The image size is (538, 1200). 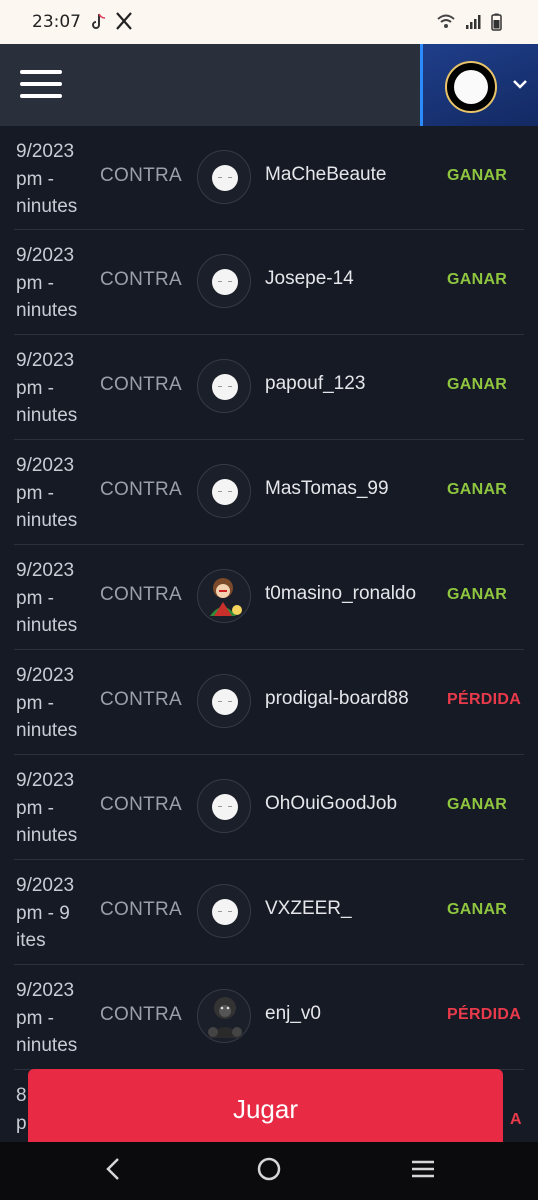 I want to click on wifi-icon, so click(x=446, y=24).